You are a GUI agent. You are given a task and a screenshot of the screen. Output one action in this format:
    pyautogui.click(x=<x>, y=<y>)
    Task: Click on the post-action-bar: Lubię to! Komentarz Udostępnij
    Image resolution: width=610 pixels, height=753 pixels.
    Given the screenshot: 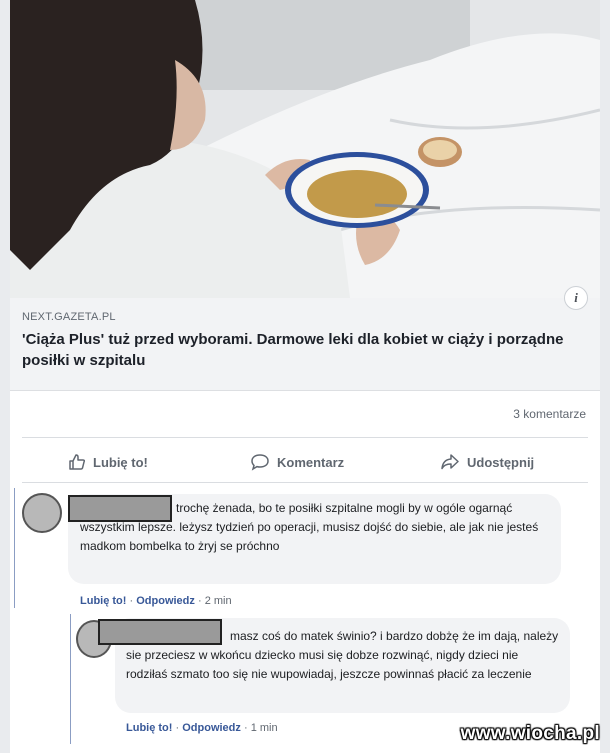 What is the action you would take?
    pyautogui.click(x=305, y=462)
    